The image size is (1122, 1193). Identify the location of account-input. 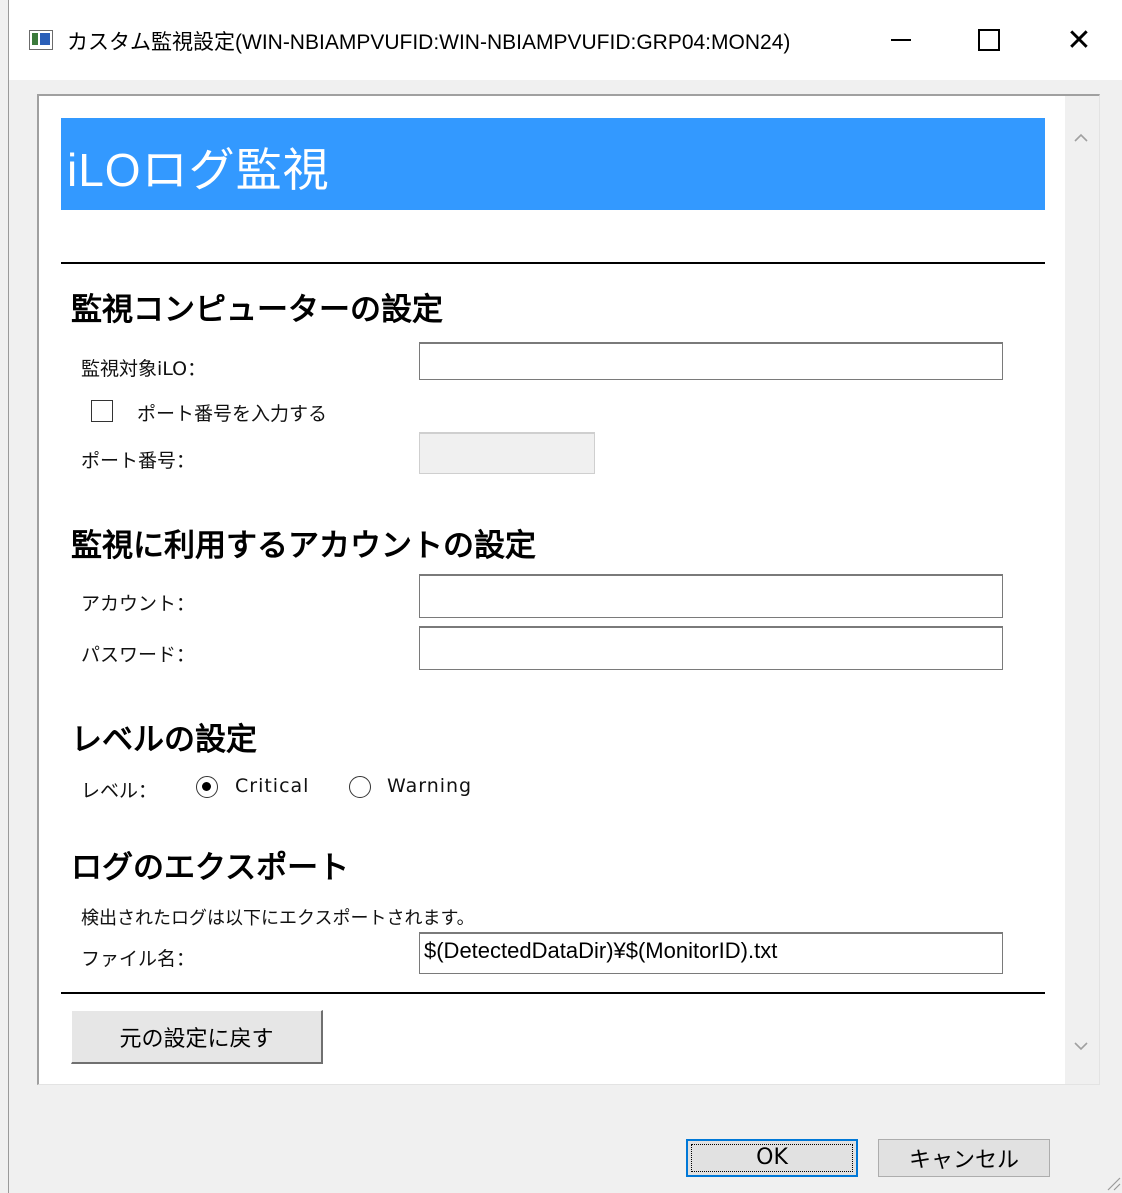
(711, 596).